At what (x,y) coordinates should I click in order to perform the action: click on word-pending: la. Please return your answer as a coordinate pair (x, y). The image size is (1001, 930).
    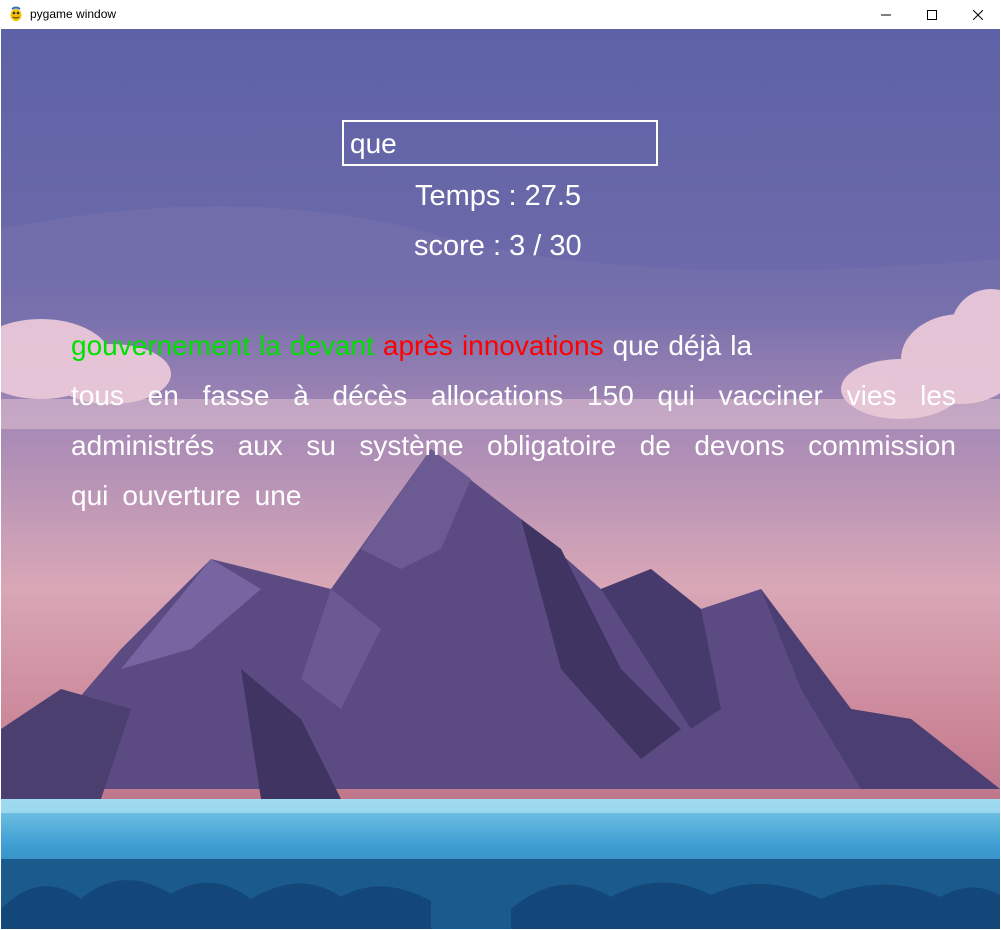
    Looking at the image, I should click on (741, 345).